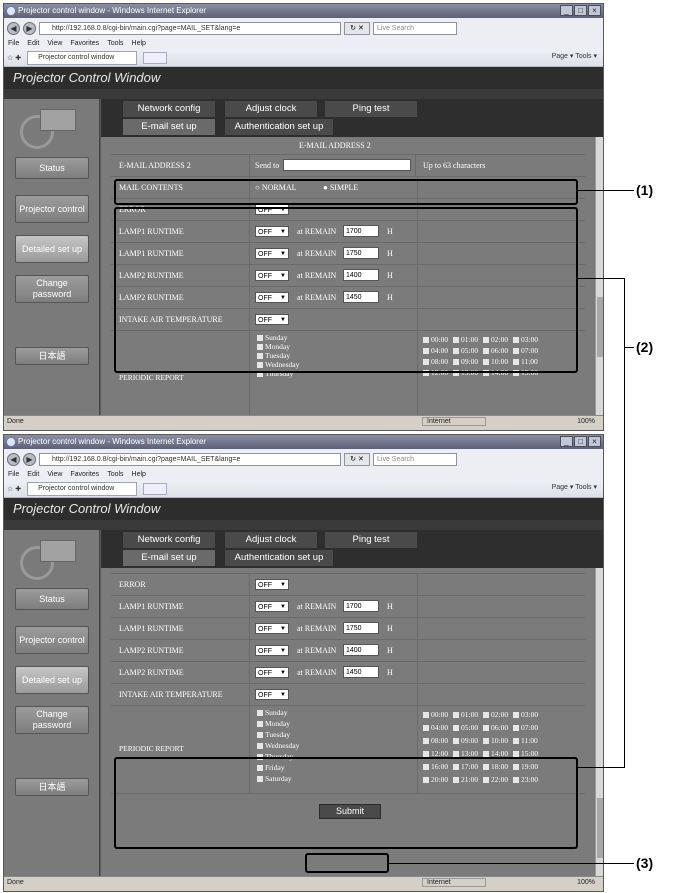  I want to click on hour-checkbox: 08:00, so click(435, 740).